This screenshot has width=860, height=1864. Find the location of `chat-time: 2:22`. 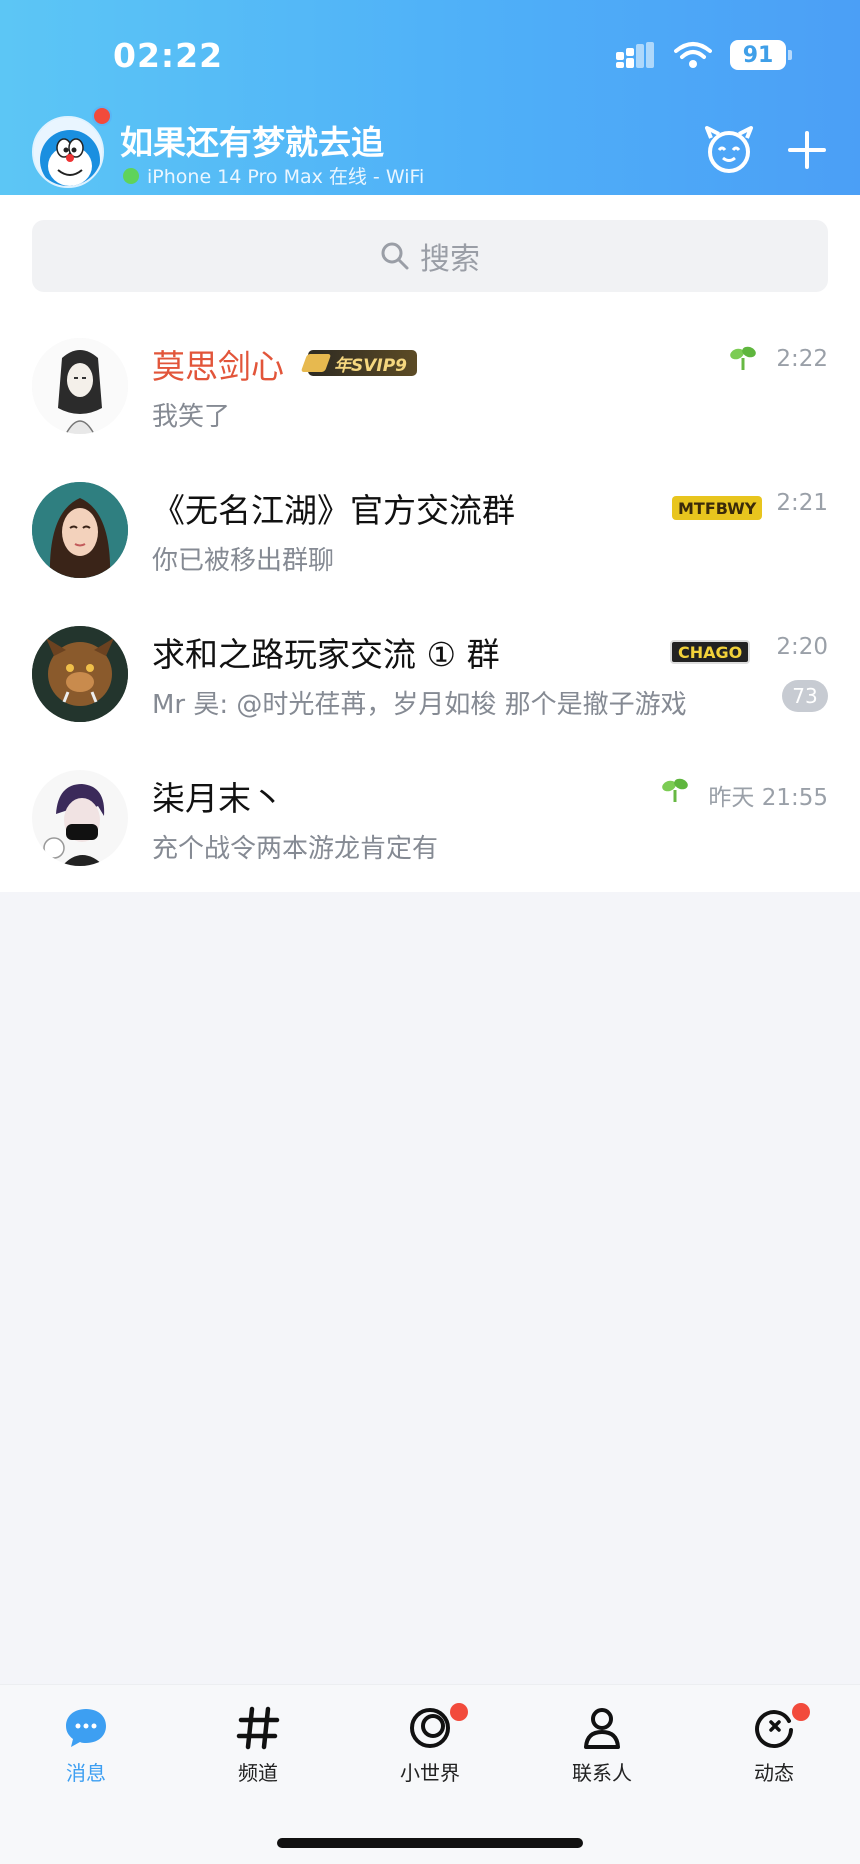

chat-time: 2:22 is located at coordinates (802, 359).